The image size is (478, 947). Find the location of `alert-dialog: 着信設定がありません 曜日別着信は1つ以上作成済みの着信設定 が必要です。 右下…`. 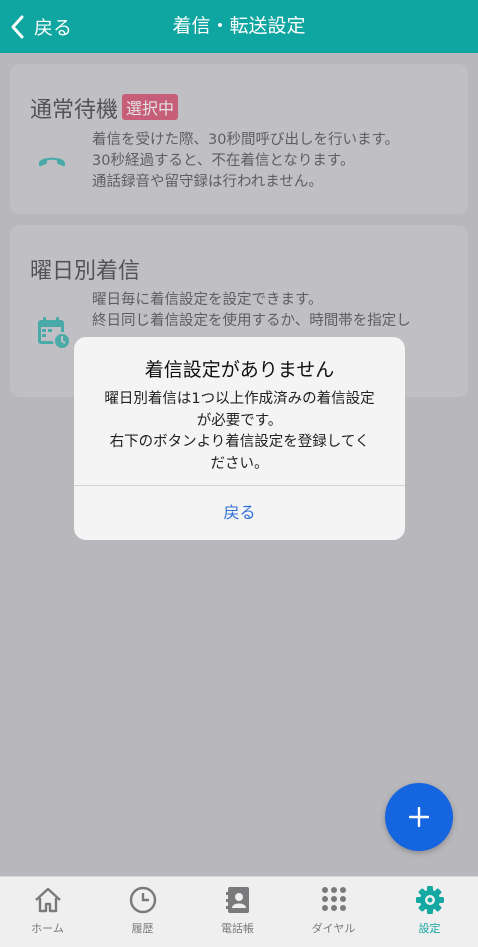

alert-dialog: 着信設定がありません 曜日別着信は1つ以上作成済みの着信設定 が必要です。 右下… is located at coordinates (239, 438).